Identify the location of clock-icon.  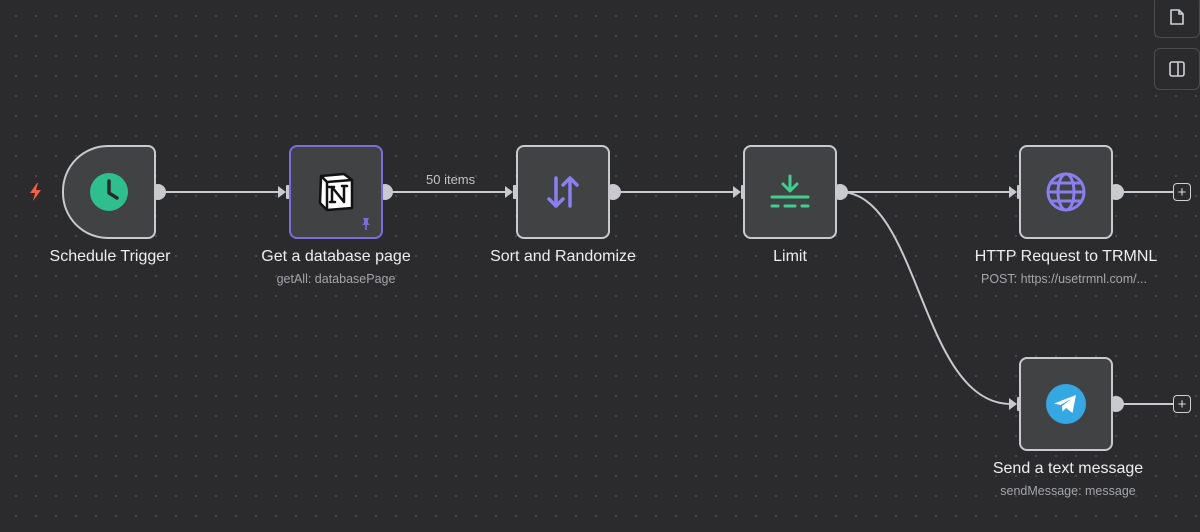
(109, 192).